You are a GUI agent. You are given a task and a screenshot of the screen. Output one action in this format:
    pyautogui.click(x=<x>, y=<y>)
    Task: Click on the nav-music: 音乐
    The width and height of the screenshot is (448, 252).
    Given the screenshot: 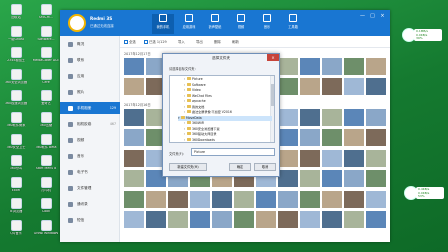 What is the action you would take?
    pyautogui.click(x=267, y=24)
    